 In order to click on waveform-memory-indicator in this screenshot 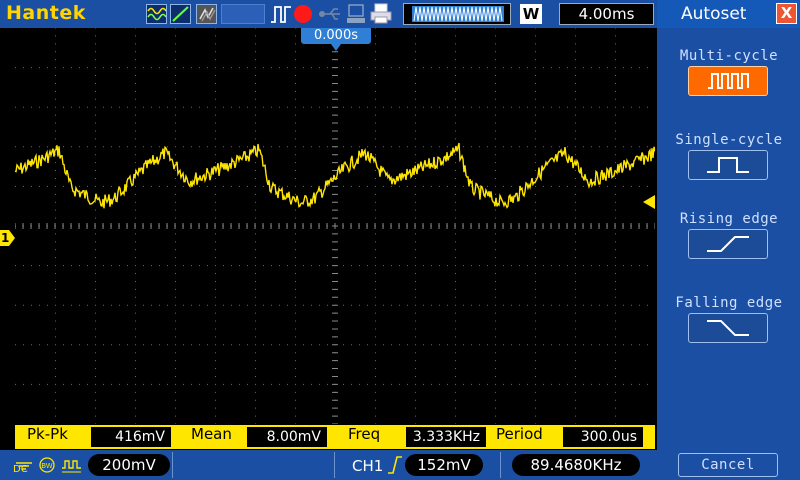, I will do `click(457, 14)`.